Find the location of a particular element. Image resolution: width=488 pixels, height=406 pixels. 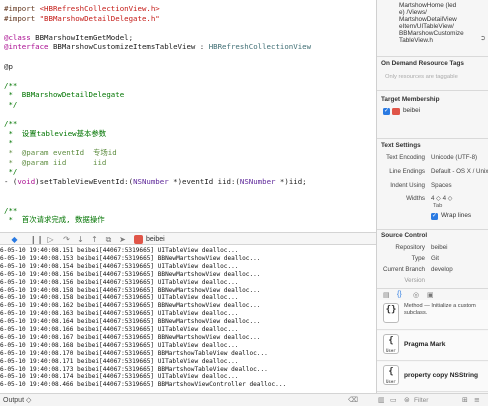

code-snippet-icon: {} is located at coordinates (399, 294).